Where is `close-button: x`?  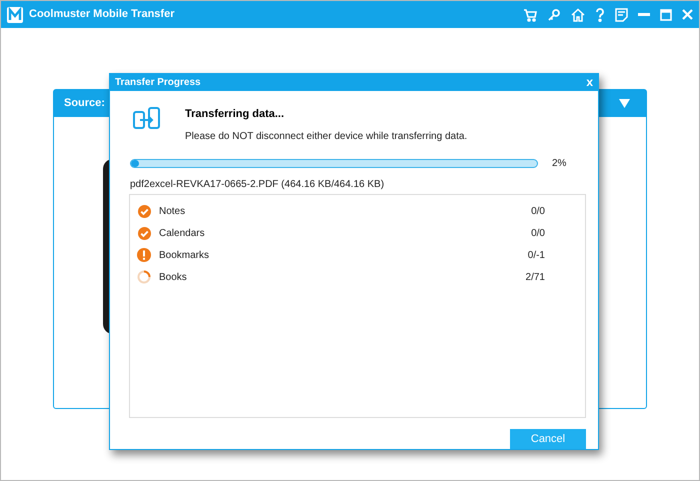 close-button: x is located at coordinates (589, 82).